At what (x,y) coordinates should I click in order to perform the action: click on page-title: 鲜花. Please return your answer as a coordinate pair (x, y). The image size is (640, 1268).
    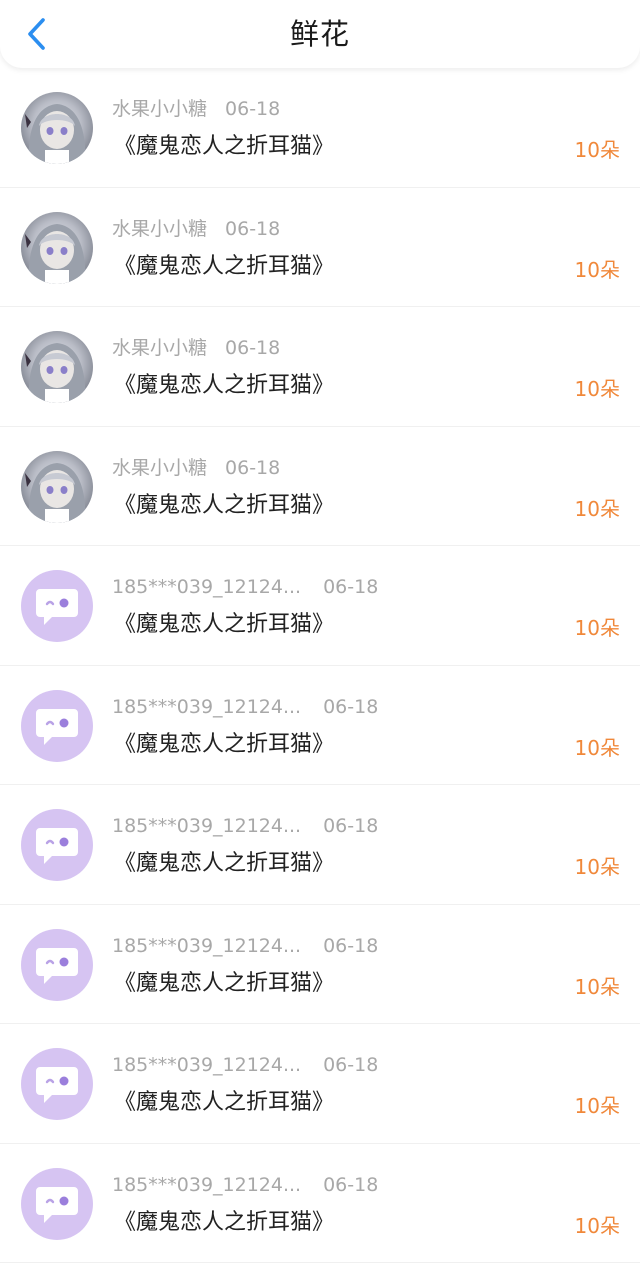
    Looking at the image, I should click on (319, 34).